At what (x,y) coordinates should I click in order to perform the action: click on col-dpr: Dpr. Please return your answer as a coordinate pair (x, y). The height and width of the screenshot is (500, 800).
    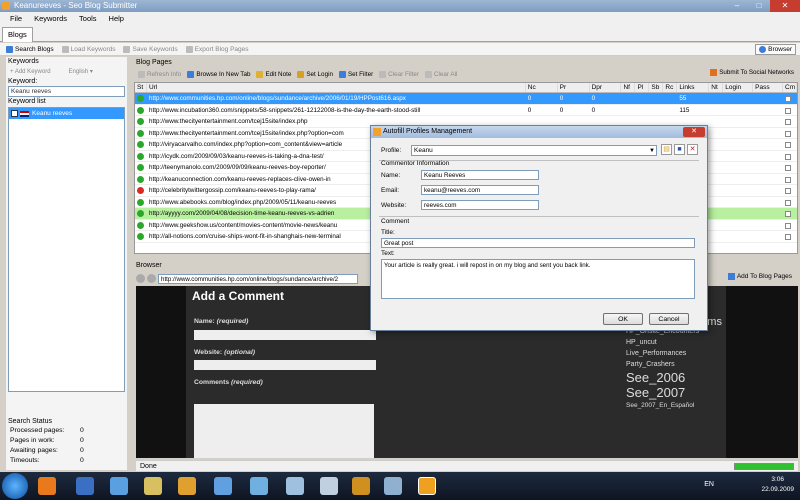
    Looking at the image, I should click on (606, 87).